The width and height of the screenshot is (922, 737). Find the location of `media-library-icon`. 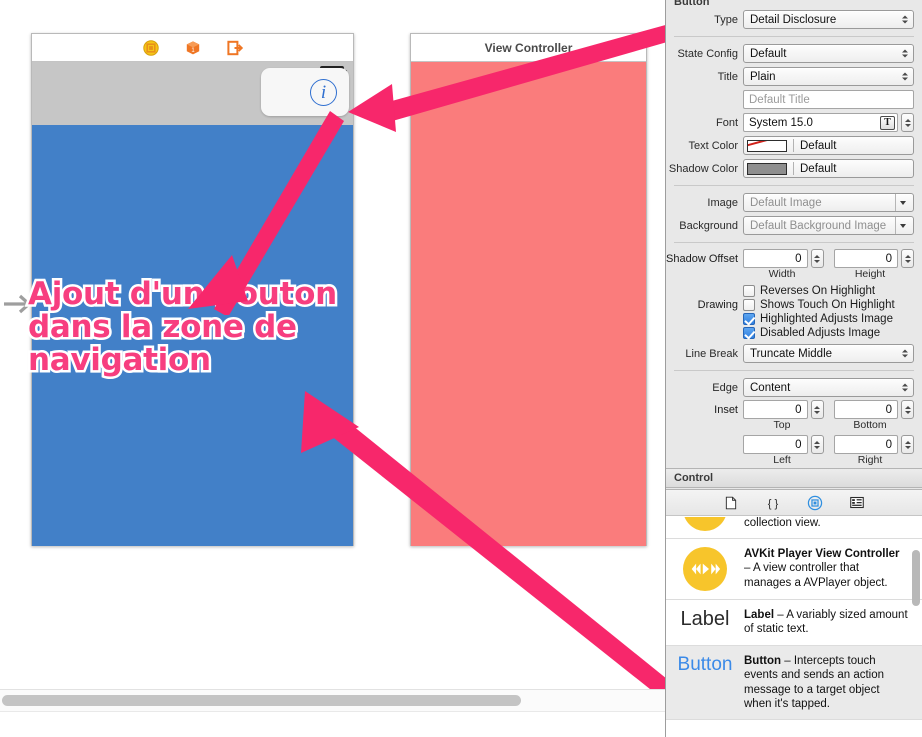

media-library-icon is located at coordinates (857, 503).